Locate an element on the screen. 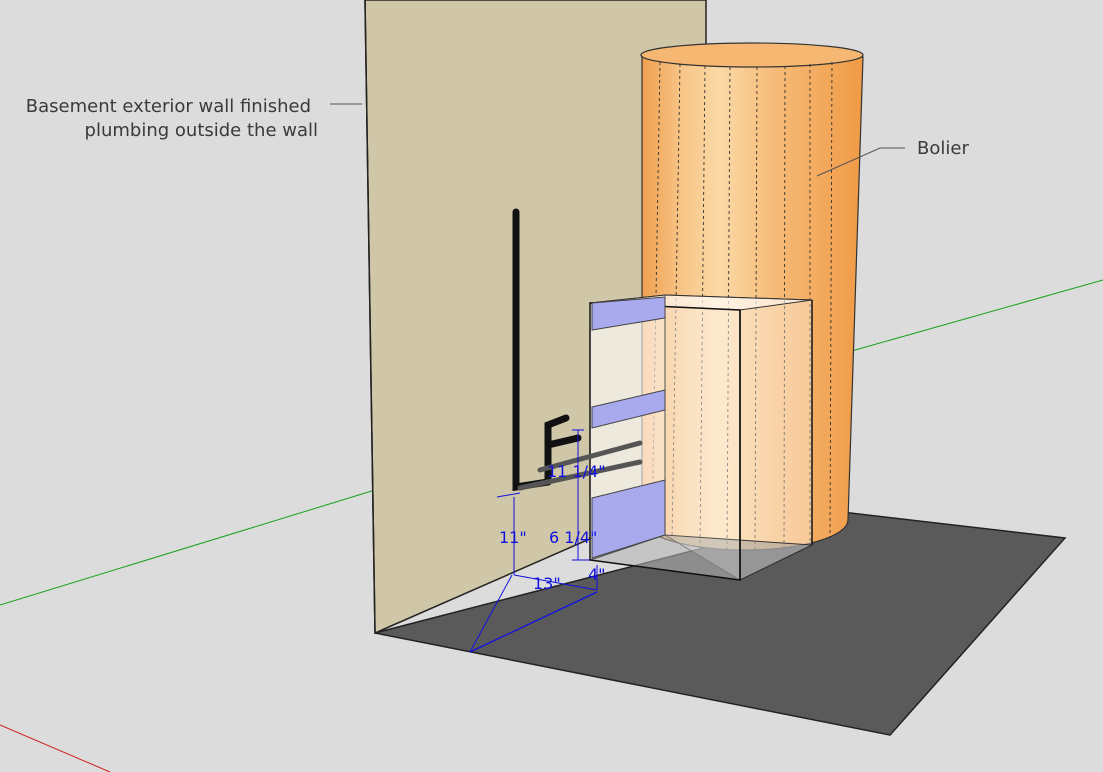 This screenshot has height=772, width=1103. dimension-label-6-1-4: 6 1/4" is located at coordinates (573, 537).